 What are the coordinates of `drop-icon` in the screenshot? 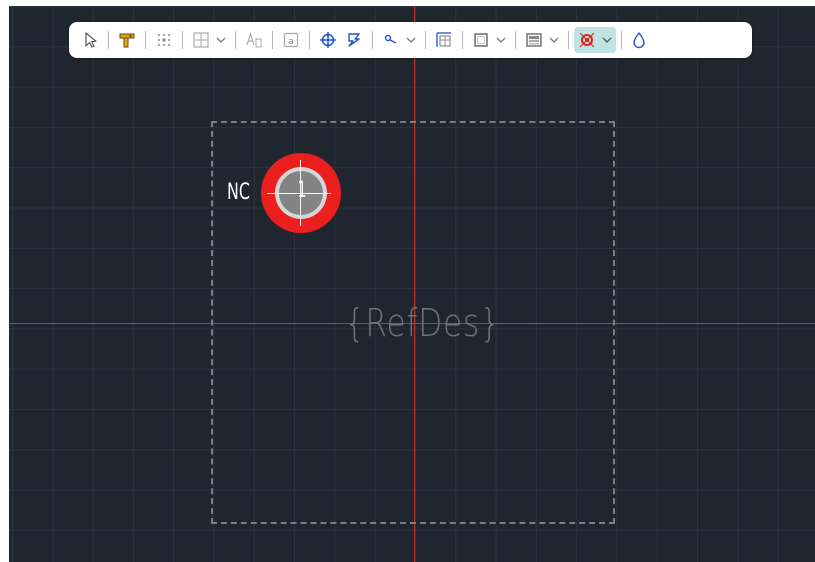 It's located at (639, 40).